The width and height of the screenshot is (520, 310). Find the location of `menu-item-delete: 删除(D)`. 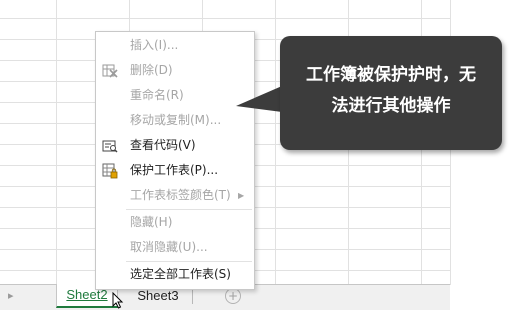

menu-item-delete: 删除(D) is located at coordinates (175, 70).